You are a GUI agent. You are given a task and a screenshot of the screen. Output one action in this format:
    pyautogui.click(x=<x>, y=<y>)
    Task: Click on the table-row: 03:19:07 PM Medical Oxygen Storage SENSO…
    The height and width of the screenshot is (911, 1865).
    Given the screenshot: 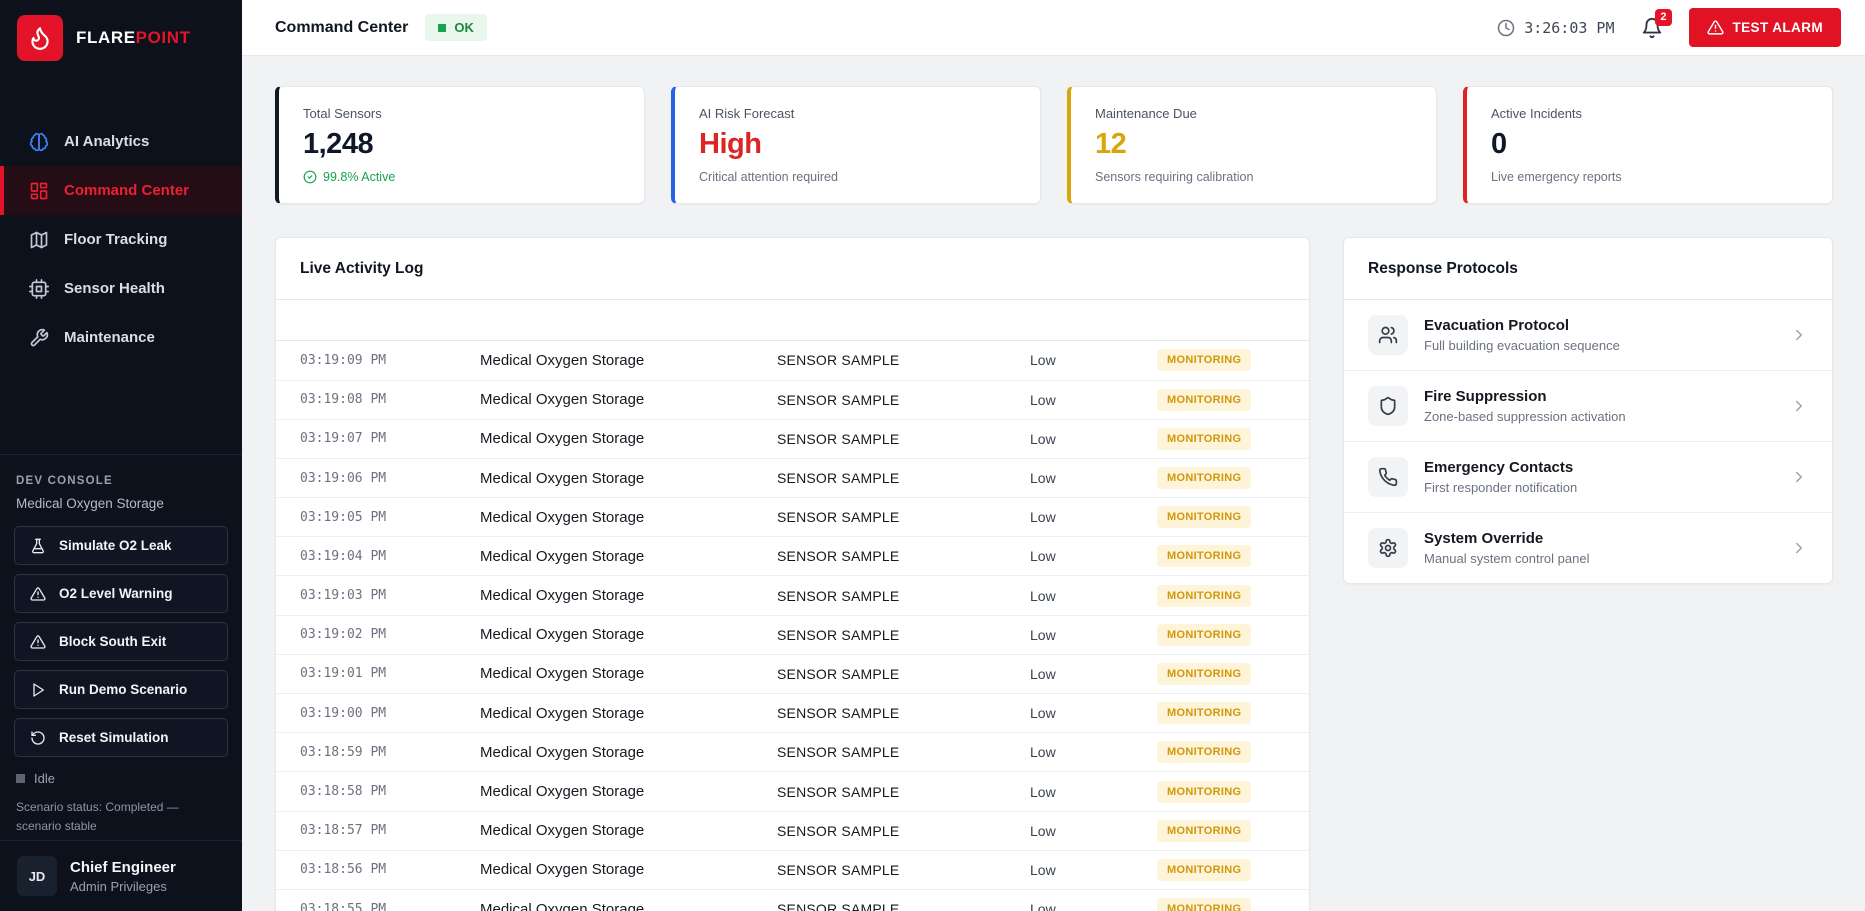 What is the action you would take?
    pyautogui.click(x=792, y=439)
    